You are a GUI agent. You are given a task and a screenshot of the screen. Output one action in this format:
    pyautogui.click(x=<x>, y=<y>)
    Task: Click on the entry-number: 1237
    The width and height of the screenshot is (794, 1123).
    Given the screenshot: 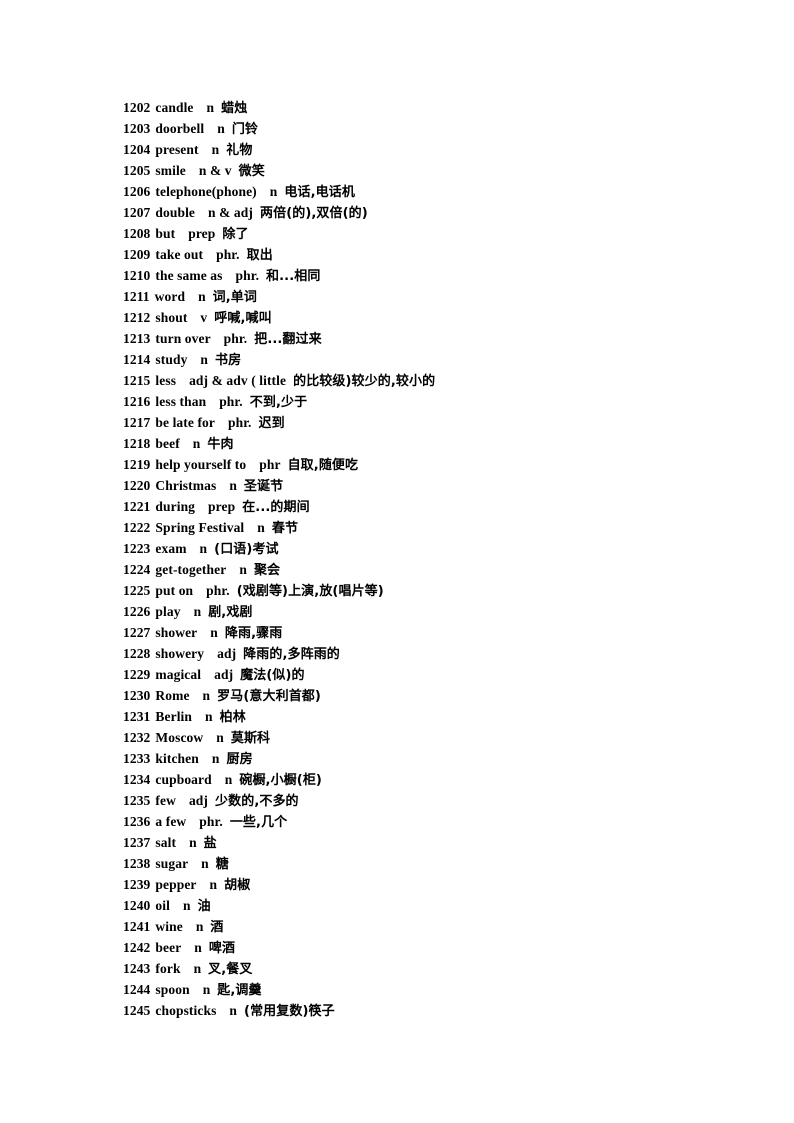 What is the action you would take?
    pyautogui.click(x=137, y=842)
    